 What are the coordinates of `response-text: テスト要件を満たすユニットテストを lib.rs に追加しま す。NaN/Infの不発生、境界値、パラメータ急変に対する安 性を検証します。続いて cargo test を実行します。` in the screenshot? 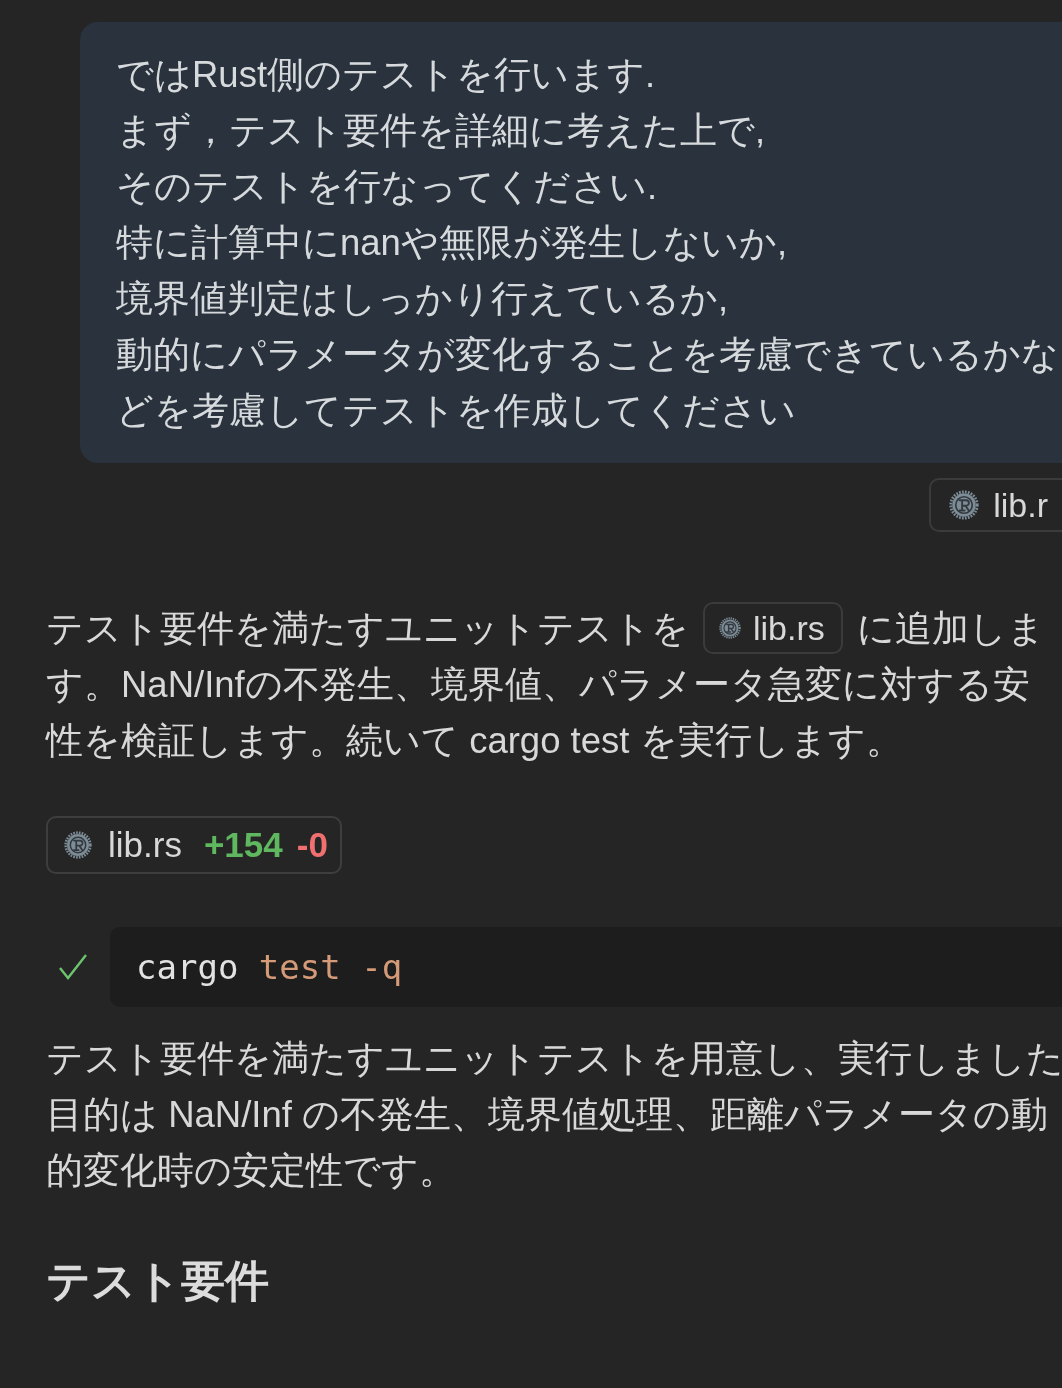 It's located at (554, 685).